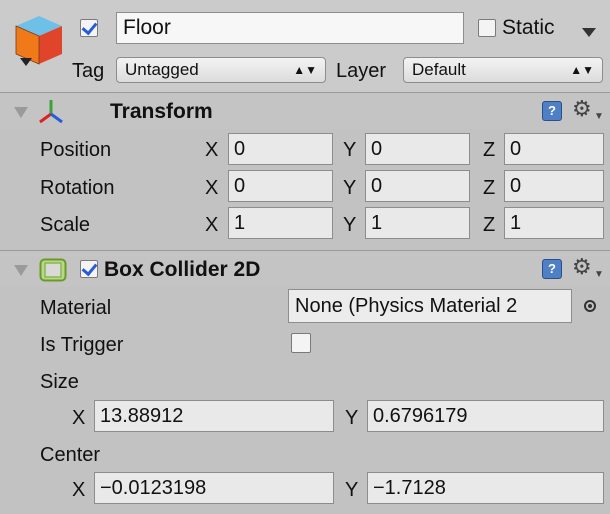 The image size is (610, 514). I want to click on static-label: Static, so click(528, 27).